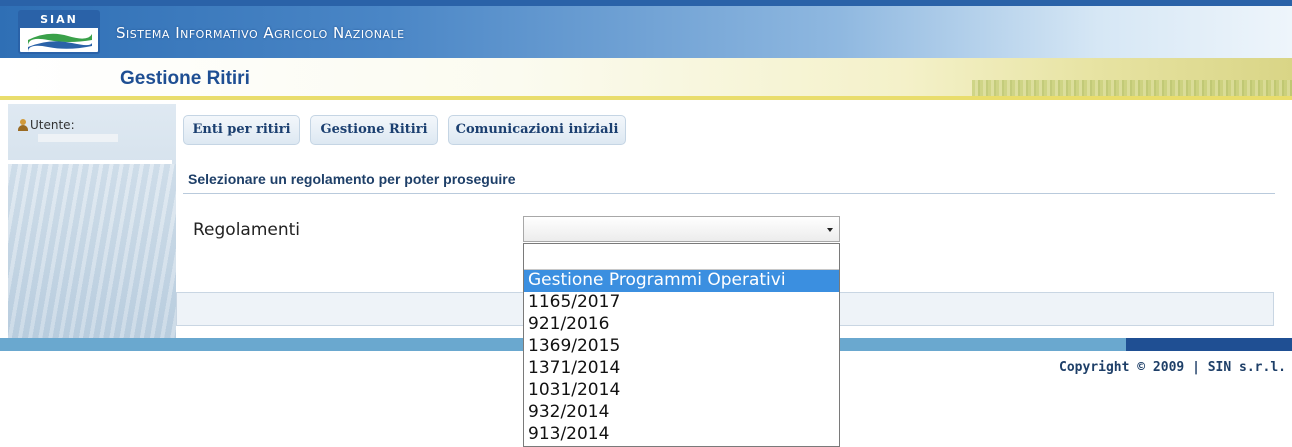 Image resolution: width=1292 pixels, height=447 pixels. What do you see at coordinates (241, 130) in the screenshot?
I see `tab-enti-per-ritiri: Enti per ritiri` at bounding box center [241, 130].